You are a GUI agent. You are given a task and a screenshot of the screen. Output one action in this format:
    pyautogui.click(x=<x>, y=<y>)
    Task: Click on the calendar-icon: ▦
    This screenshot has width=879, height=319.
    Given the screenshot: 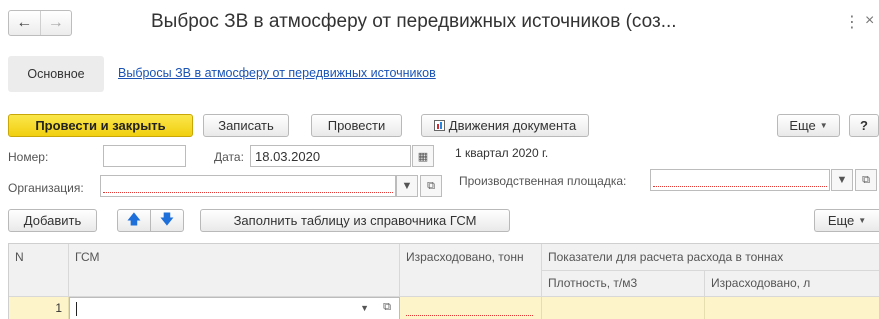 What is the action you would take?
    pyautogui.click(x=423, y=156)
    